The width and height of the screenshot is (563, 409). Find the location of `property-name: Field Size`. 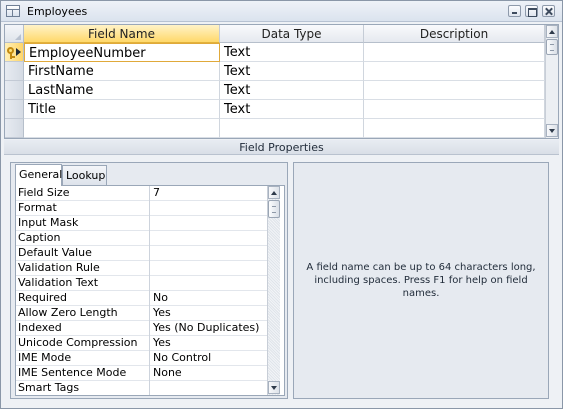

property-name: Field Size is located at coordinates (83, 193).